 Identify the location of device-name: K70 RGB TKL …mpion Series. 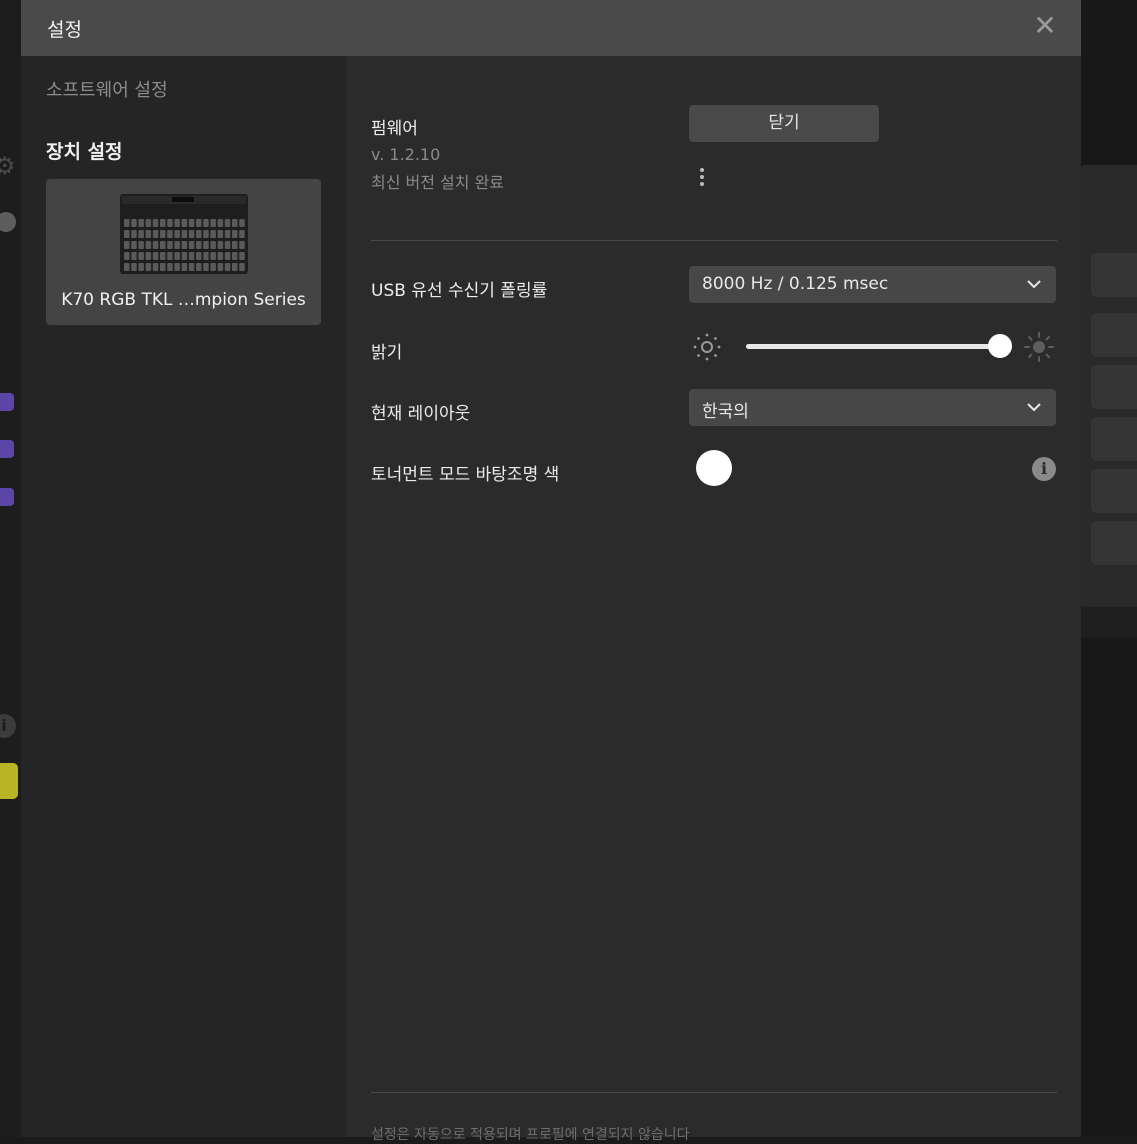
(183, 300).